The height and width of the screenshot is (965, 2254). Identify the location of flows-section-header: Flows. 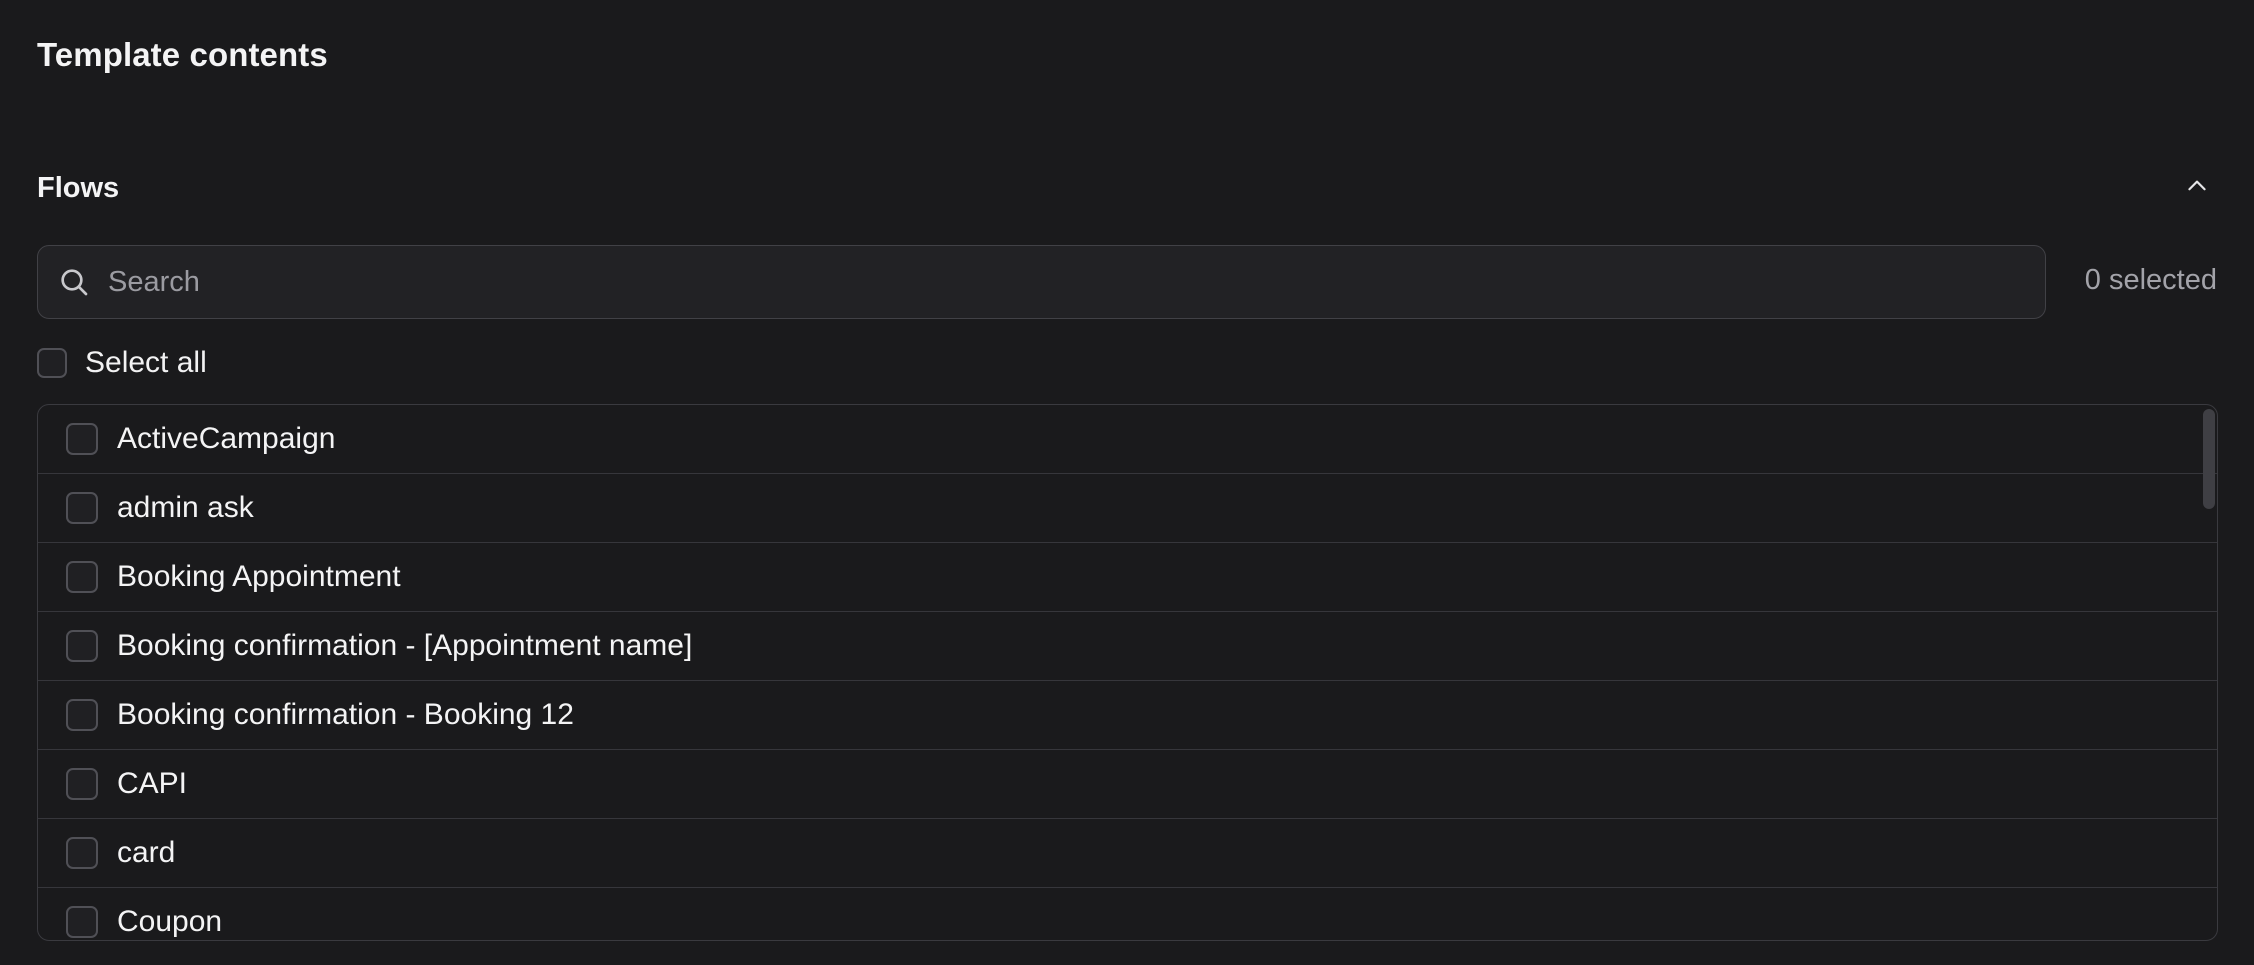
(1127, 190).